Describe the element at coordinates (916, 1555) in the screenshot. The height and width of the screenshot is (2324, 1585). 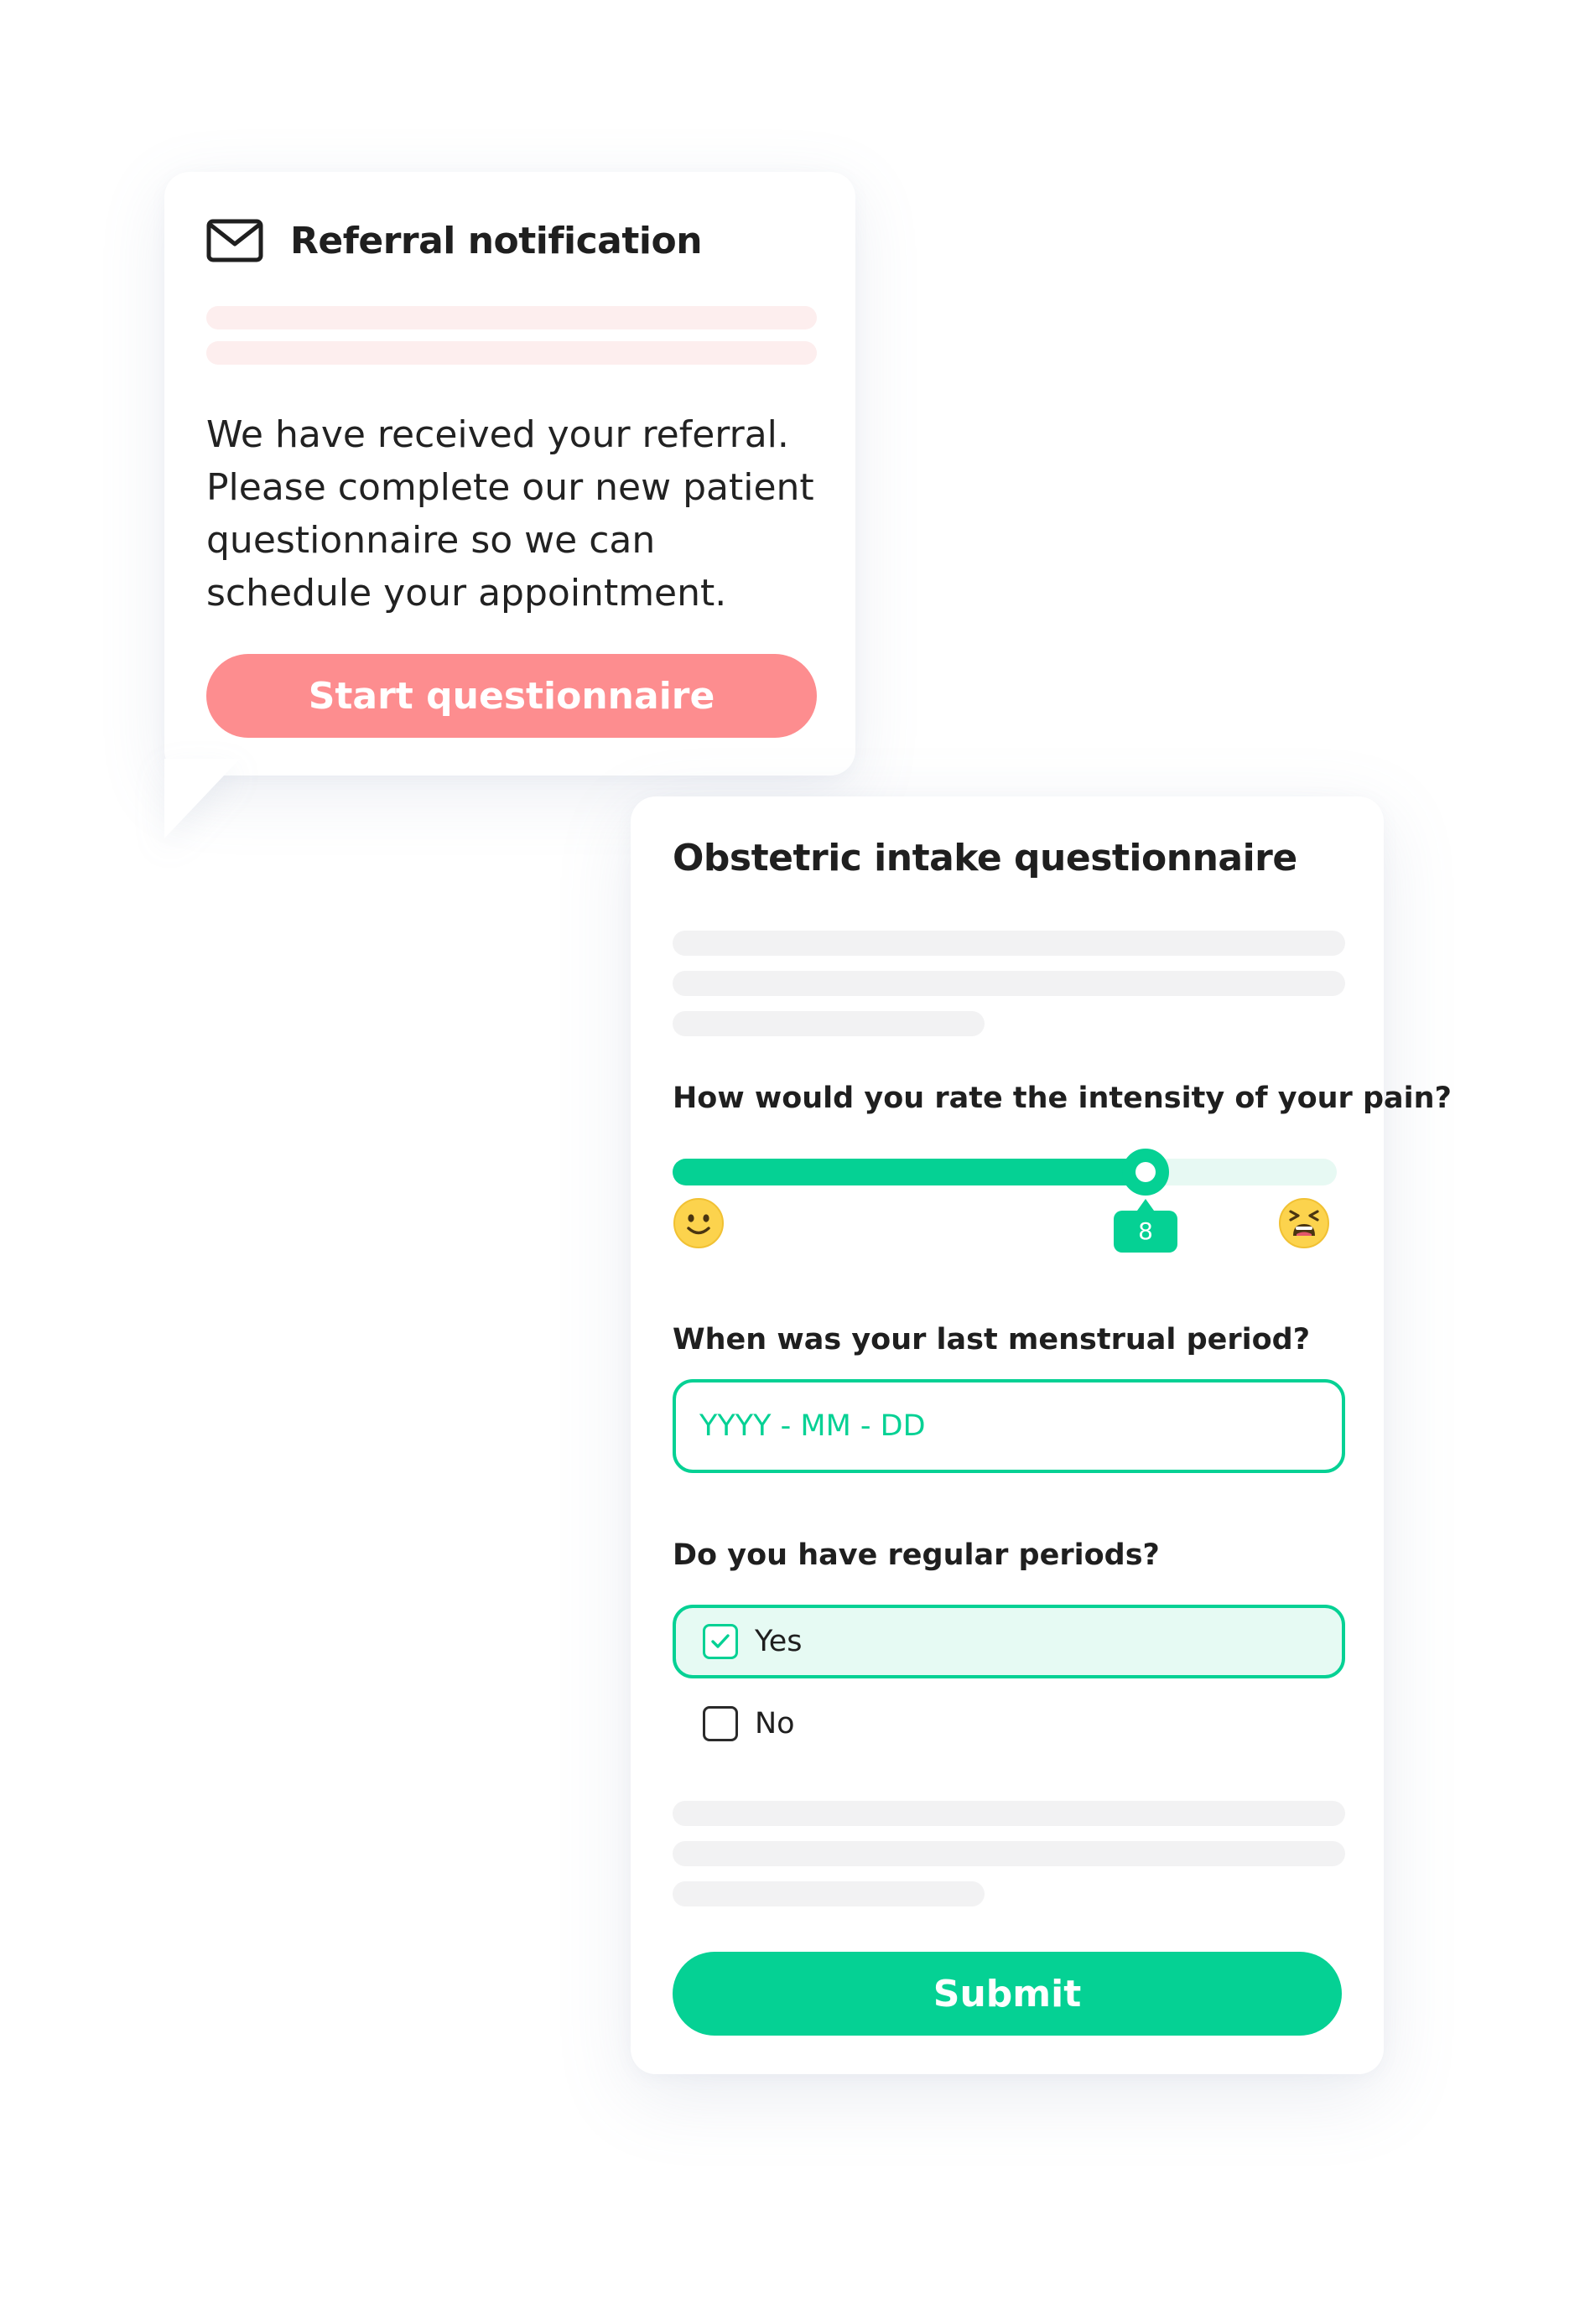
I see `regular-periods-question-label: Do you have regular periods?` at that location.